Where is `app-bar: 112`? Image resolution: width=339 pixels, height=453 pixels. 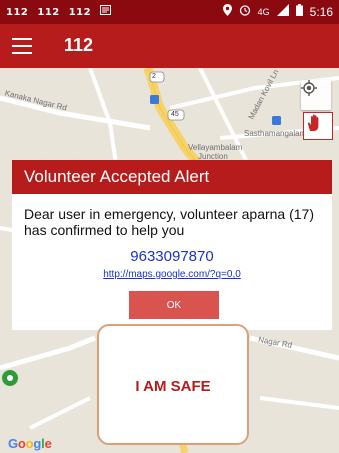 app-bar: 112 is located at coordinates (169, 46).